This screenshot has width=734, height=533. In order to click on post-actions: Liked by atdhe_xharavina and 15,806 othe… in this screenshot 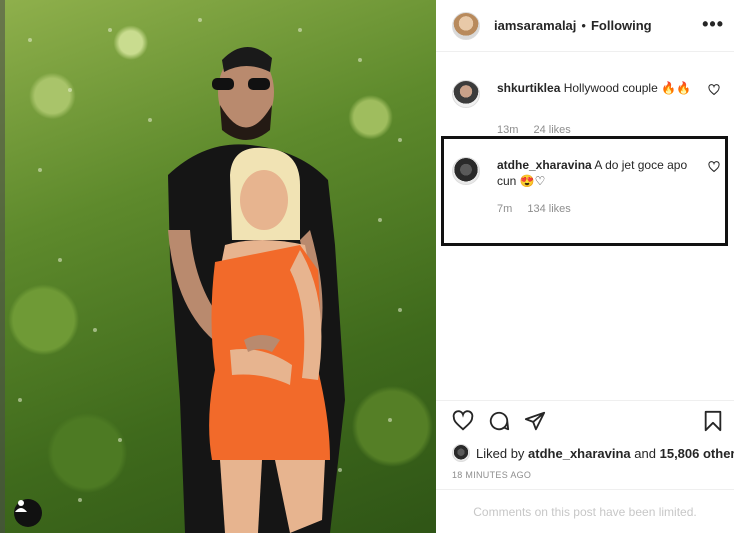, I will do `click(585, 466)`.